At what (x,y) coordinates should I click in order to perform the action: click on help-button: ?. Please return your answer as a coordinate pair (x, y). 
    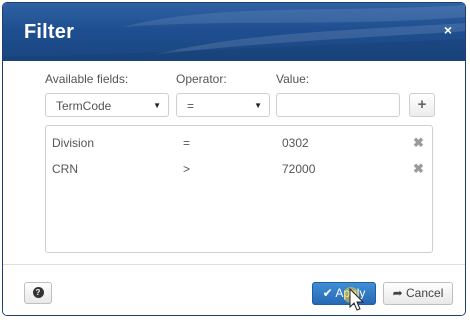
    Looking at the image, I should click on (38, 293).